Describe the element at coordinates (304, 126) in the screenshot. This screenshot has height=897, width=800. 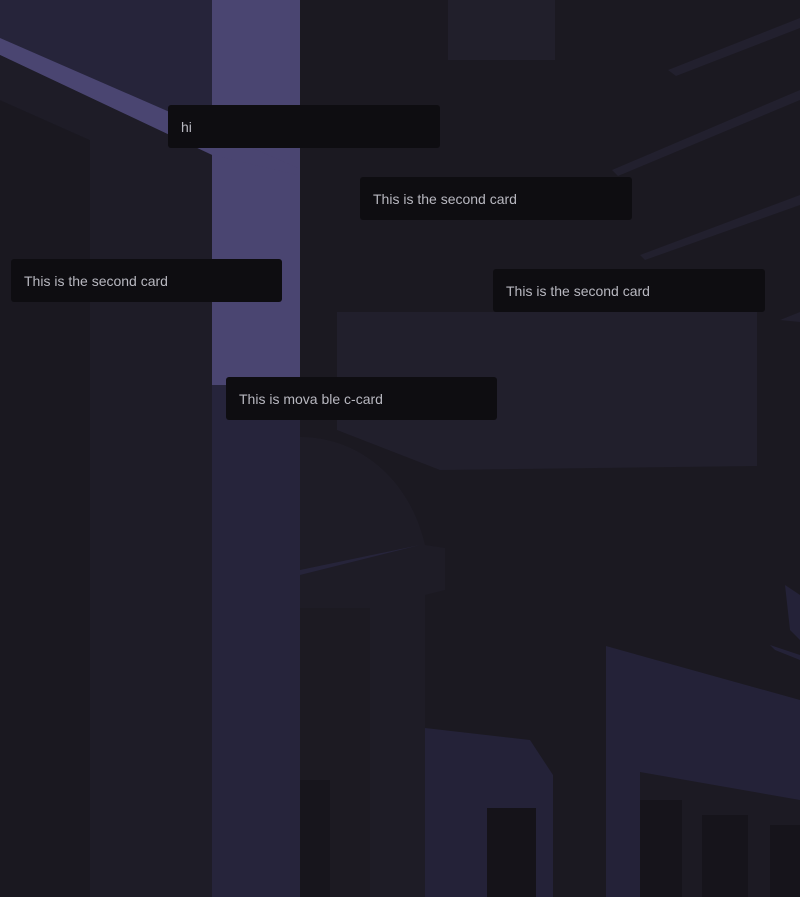
I see `card-hi: hi` at that location.